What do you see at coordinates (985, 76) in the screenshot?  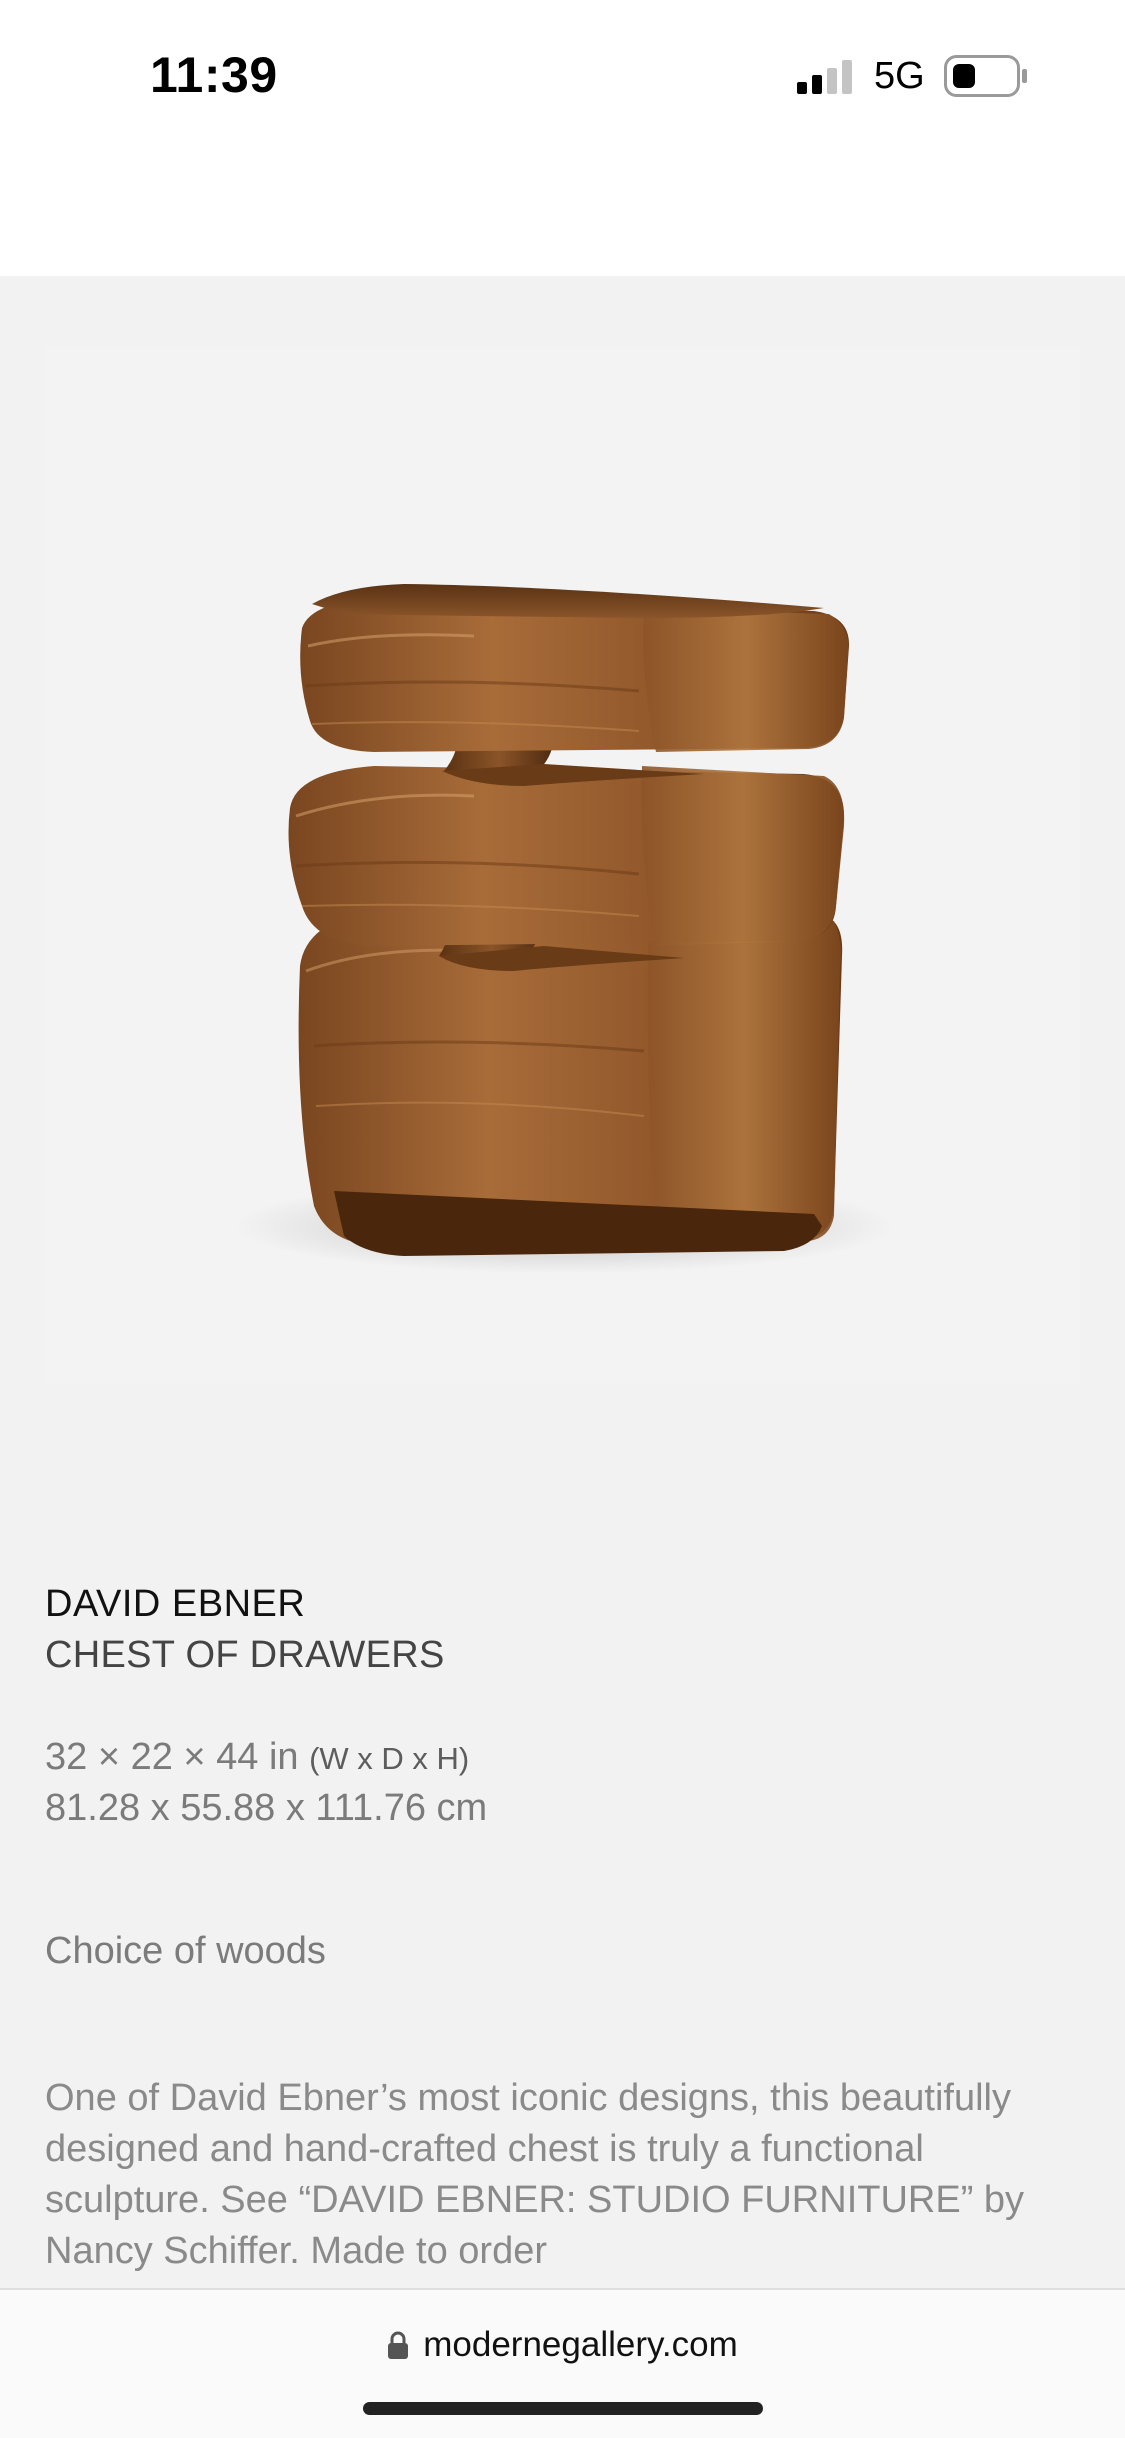 I see `battery-low-icon` at bounding box center [985, 76].